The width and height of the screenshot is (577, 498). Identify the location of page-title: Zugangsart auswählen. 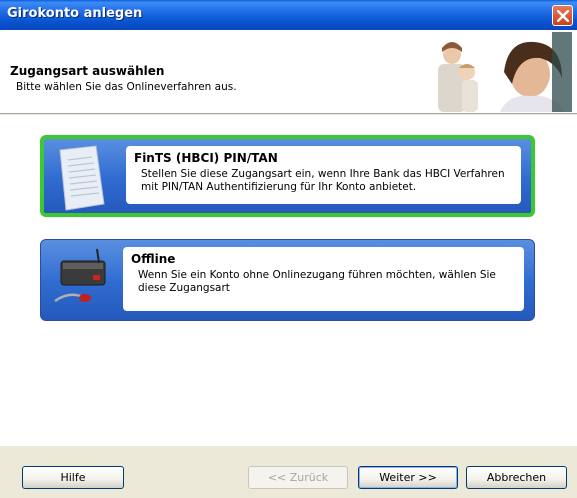
(87, 71).